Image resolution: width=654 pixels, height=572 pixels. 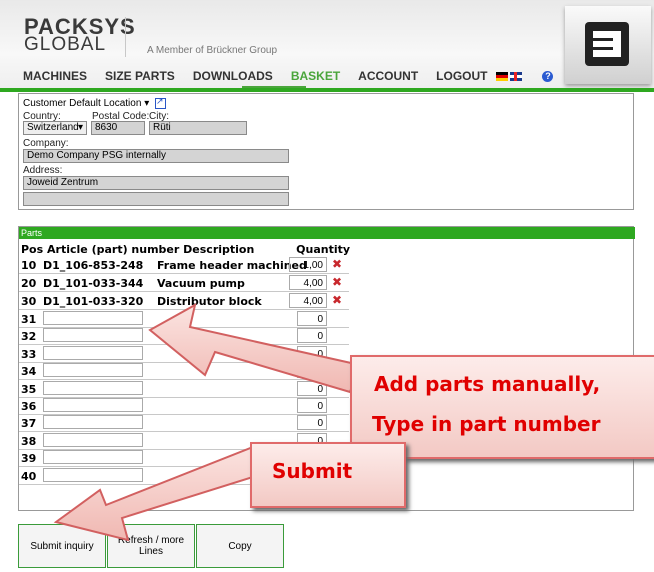 I want to click on logo-subtitle: GLOBAL, so click(x=65, y=44).